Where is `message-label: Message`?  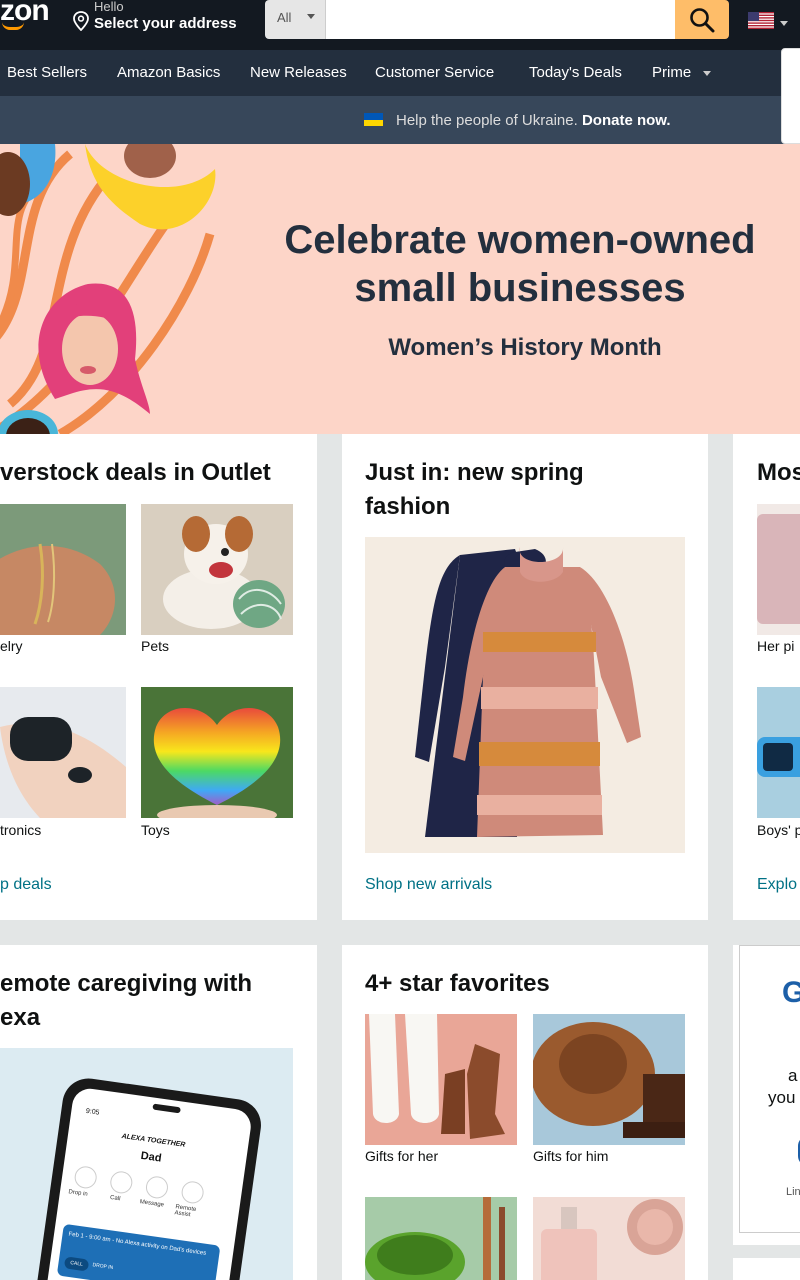 message-label: Message is located at coordinates (152, 1204).